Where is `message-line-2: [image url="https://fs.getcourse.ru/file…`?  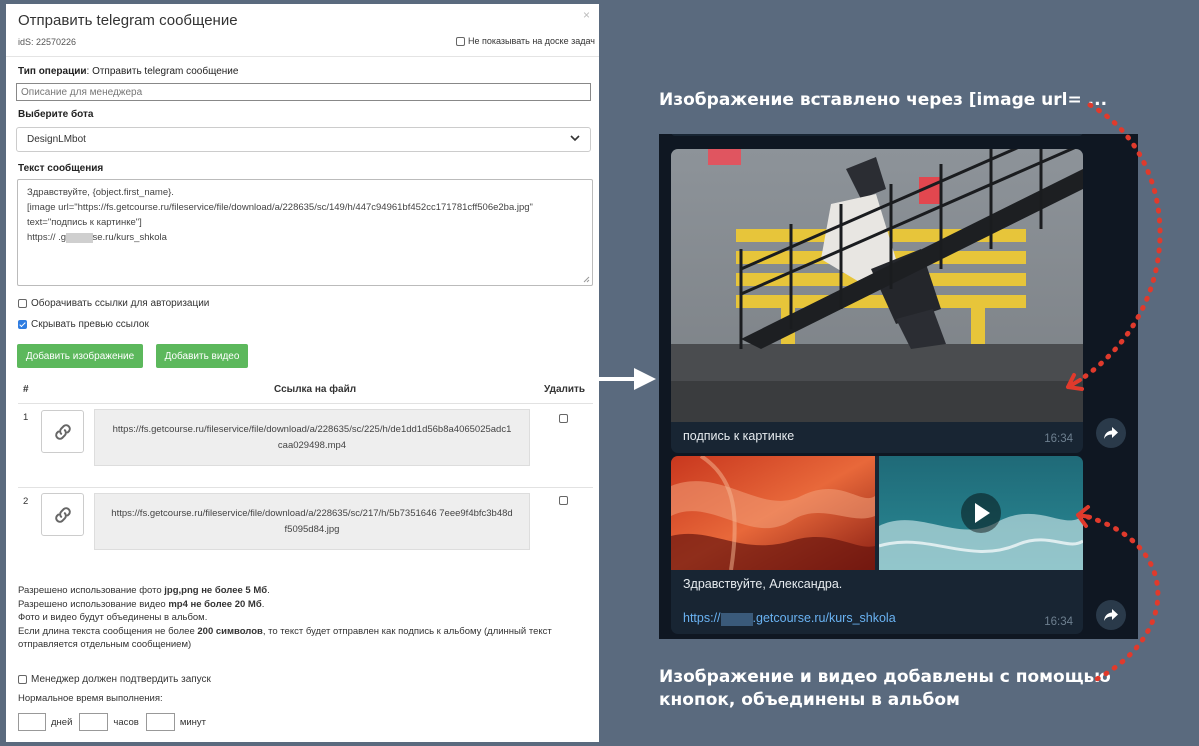 message-line-2: [image url="https://fs.getcourse.ru/file… is located at coordinates (280, 207).